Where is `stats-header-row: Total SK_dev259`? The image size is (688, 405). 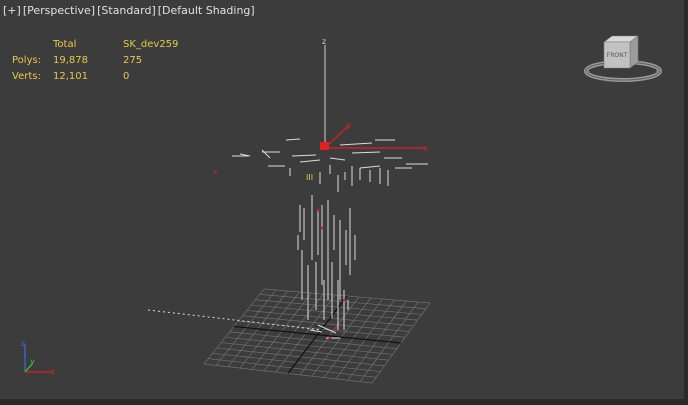
stats-header-row: Total SK_dev259 is located at coordinates (97, 45).